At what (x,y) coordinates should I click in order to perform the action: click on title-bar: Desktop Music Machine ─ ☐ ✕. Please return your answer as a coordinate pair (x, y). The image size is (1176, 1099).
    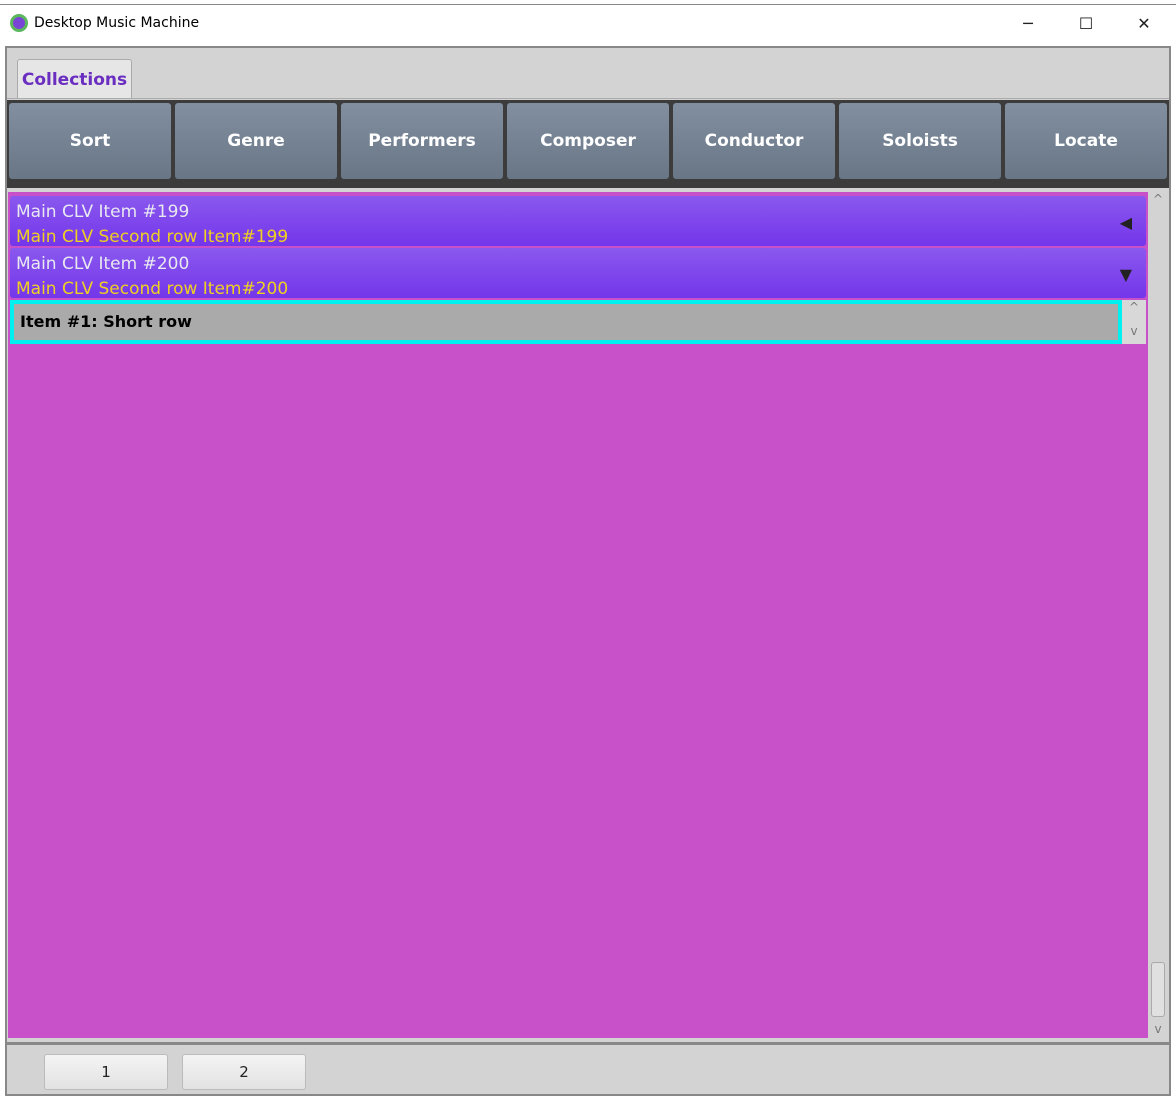
    Looking at the image, I should click on (588, 24).